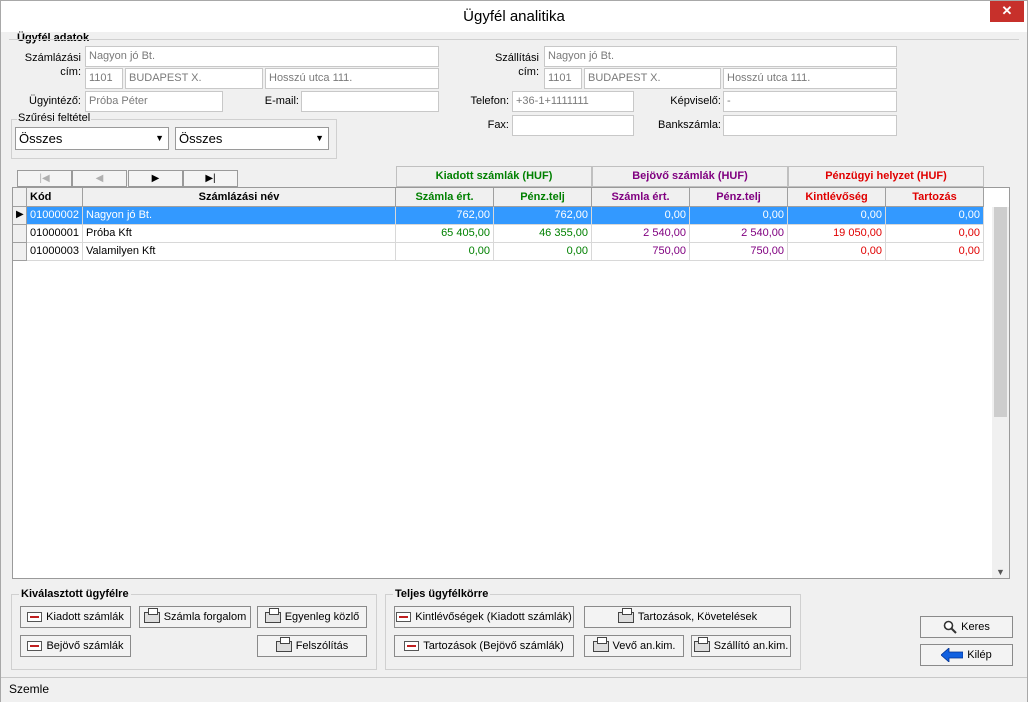 The height and width of the screenshot is (702, 1028). Describe the element at coordinates (99, 178) in the screenshot. I see `nav-prev-button: ◀` at that location.